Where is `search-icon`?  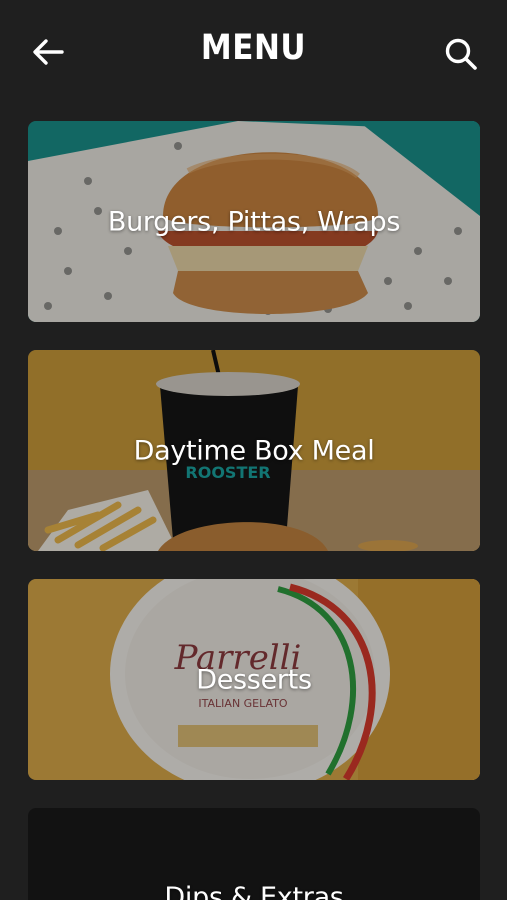 search-icon is located at coordinates (461, 54).